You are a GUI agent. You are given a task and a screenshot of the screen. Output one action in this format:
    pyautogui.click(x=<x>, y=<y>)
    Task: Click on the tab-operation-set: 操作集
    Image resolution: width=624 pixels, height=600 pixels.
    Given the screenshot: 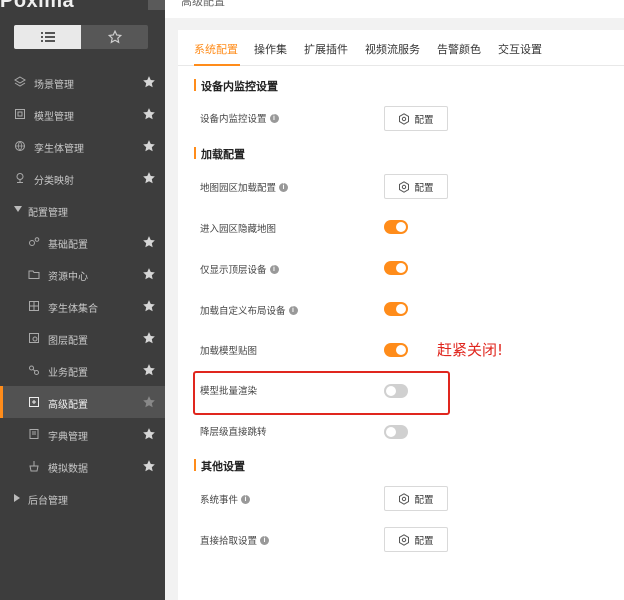 What is the action you would take?
    pyautogui.click(x=270, y=49)
    